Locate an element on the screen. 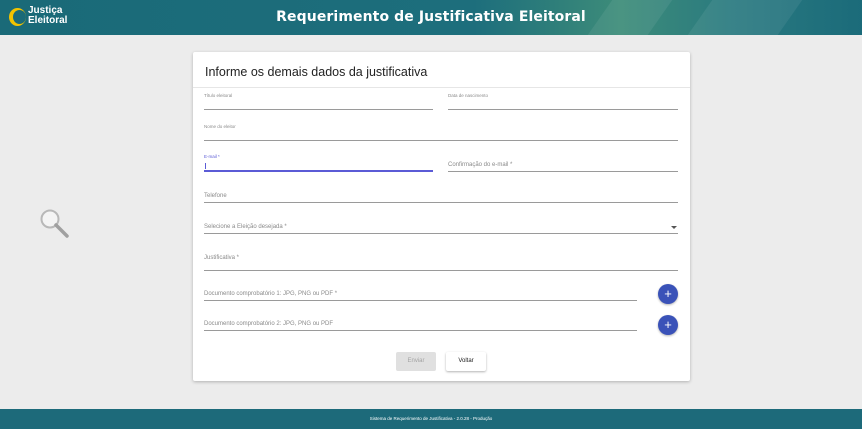 The height and width of the screenshot is (429, 862). email-label: E-mail * is located at coordinates (212, 156).